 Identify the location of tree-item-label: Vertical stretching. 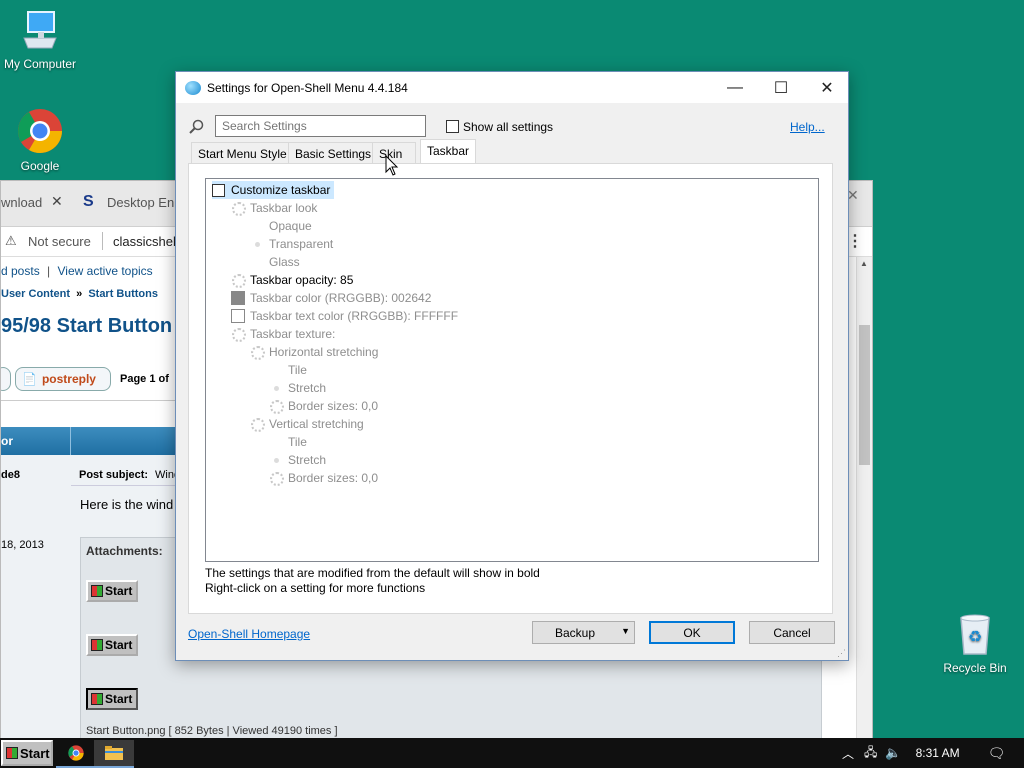
(316, 424).